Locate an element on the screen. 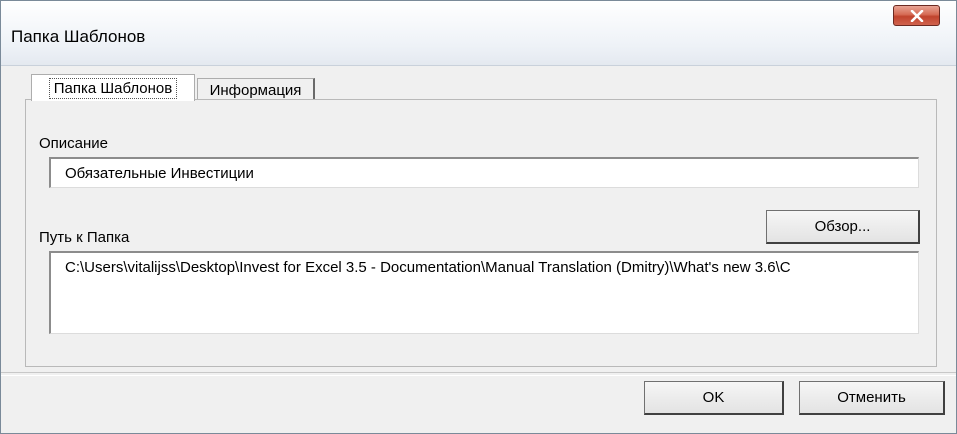 The width and height of the screenshot is (957, 434). tab-template-folder: Папка Шаблонов is located at coordinates (113, 87).